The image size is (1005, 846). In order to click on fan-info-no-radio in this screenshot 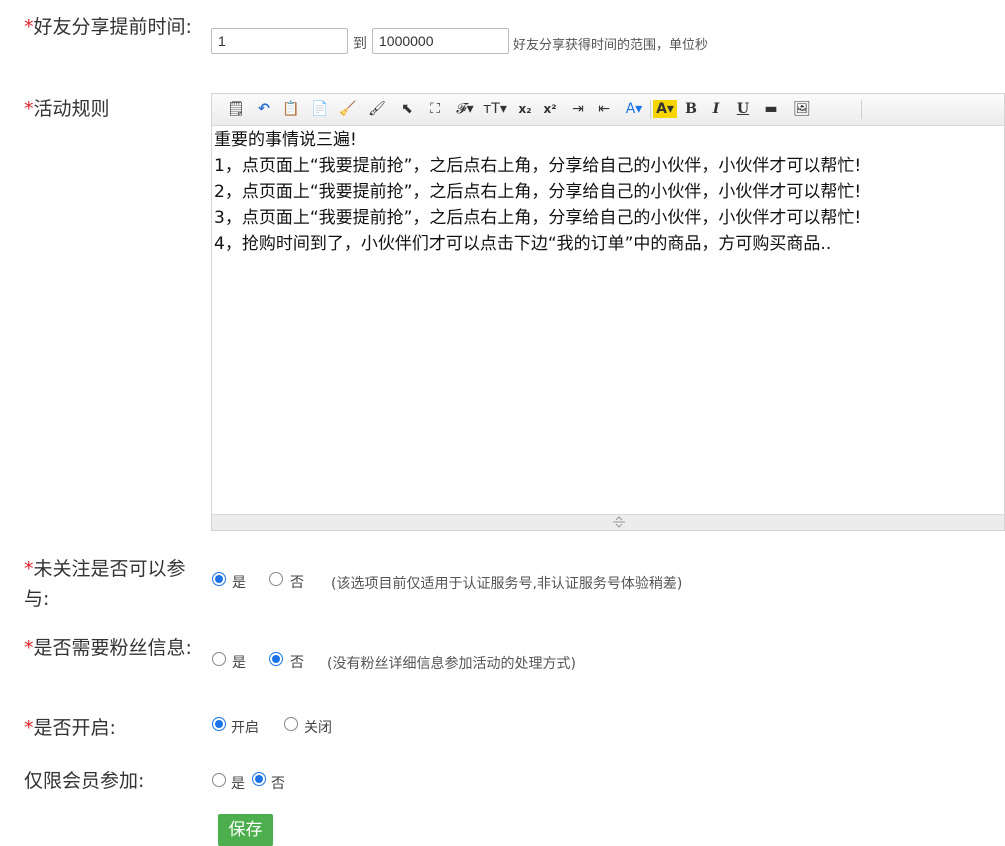, I will do `click(276, 659)`.